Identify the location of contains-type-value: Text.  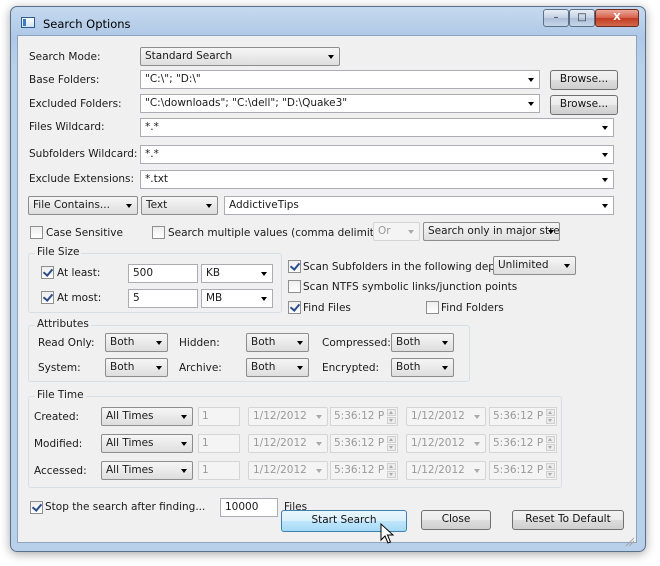
(157, 205).